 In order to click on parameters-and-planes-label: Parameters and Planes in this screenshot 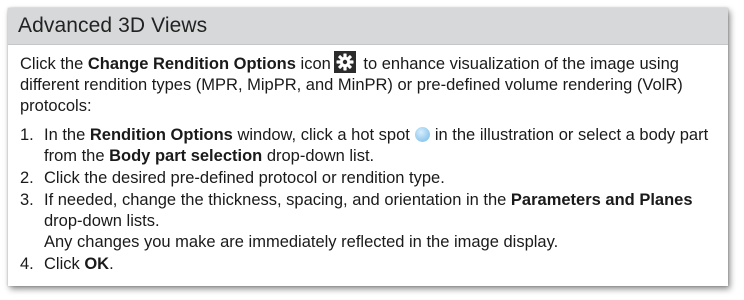, I will do `click(601, 200)`.